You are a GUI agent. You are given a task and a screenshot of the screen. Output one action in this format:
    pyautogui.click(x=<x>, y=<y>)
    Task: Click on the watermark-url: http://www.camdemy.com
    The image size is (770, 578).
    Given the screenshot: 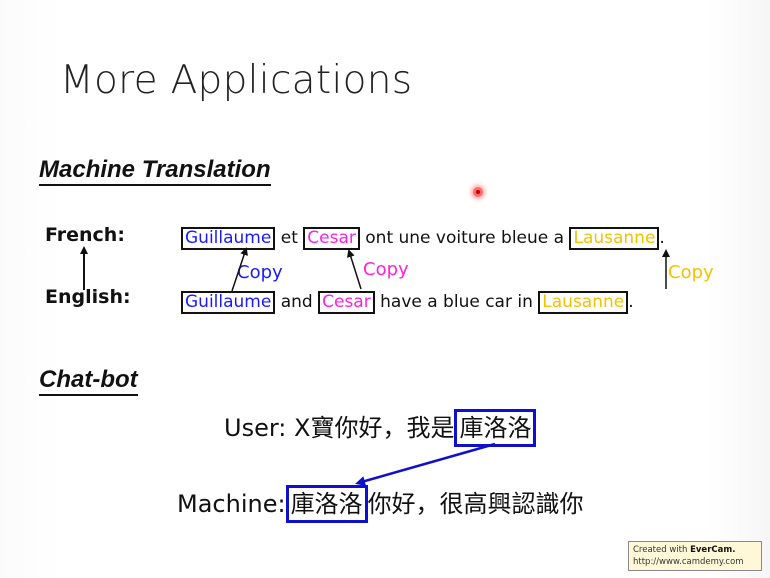 What is the action you would take?
    pyautogui.click(x=688, y=562)
    